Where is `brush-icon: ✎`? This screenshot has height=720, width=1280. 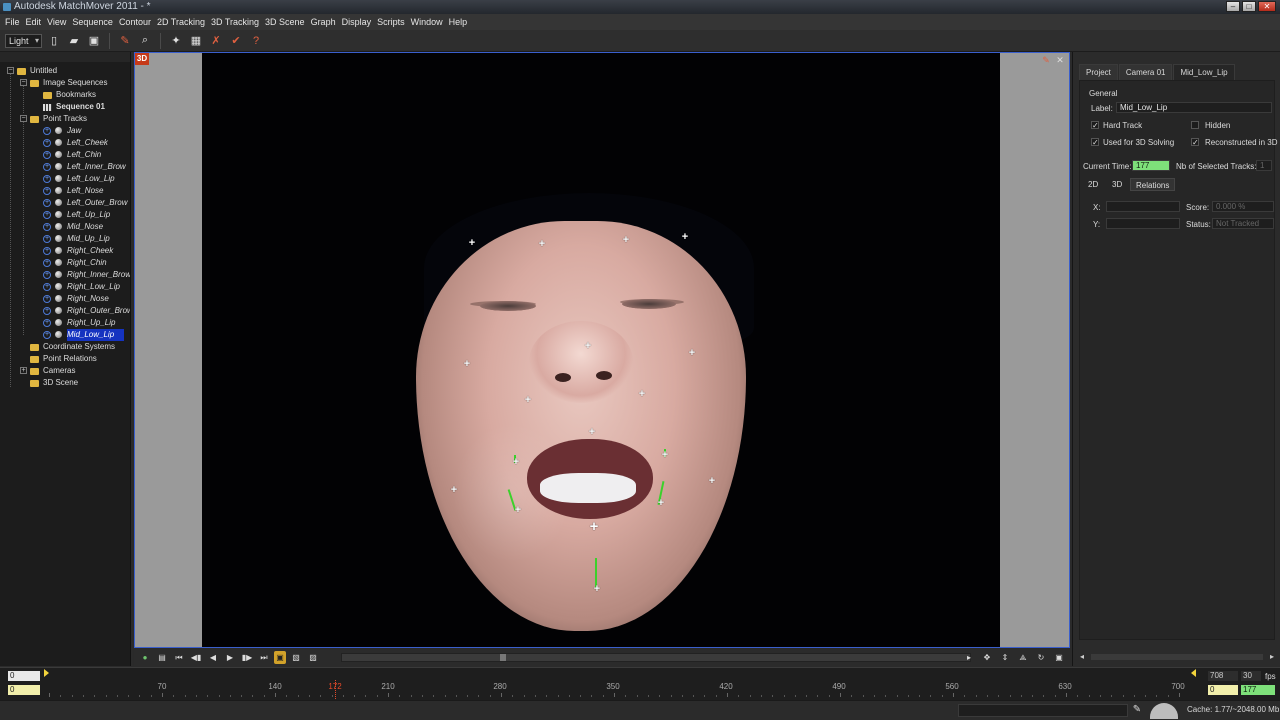
brush-icon: ✎ is located at coordinates (125, 41).